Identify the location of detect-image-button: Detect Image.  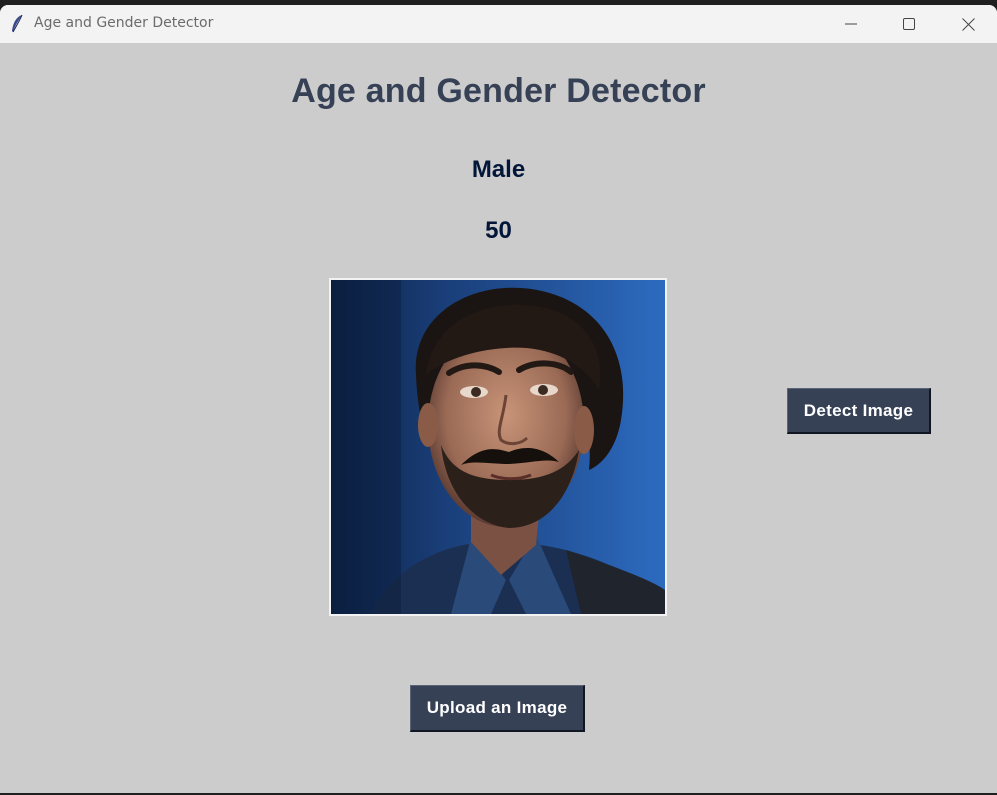
(859, 411).